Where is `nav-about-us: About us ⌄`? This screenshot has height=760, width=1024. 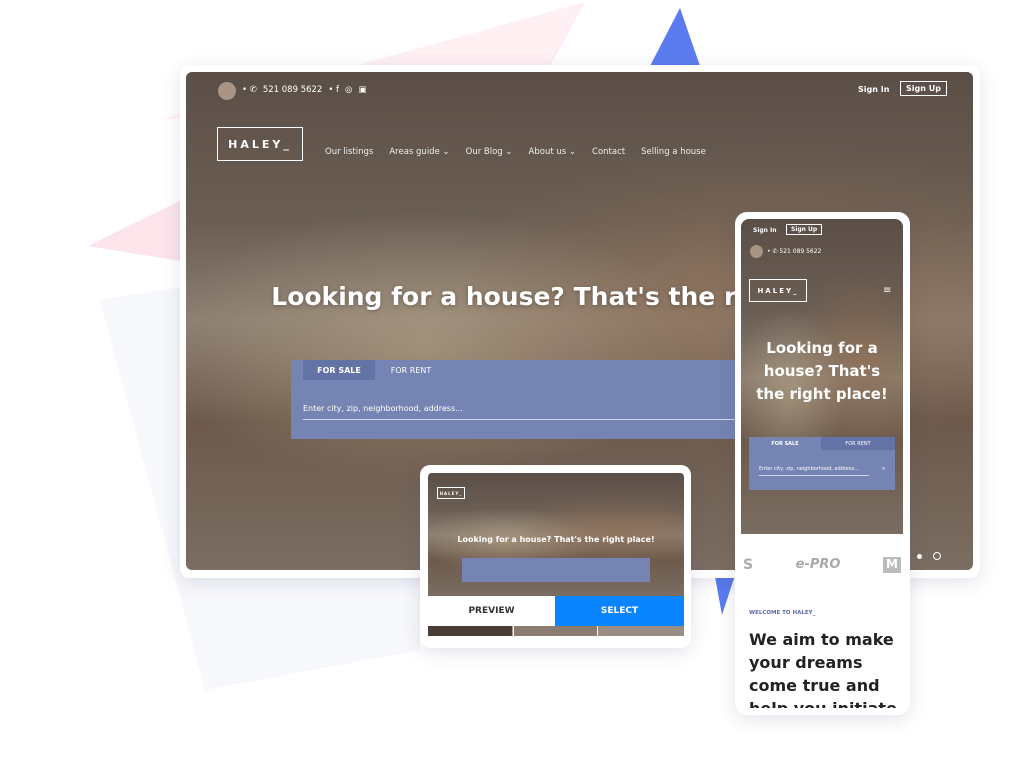
nav-about-us: About us ⌄ is located at coordinates (552, 152).